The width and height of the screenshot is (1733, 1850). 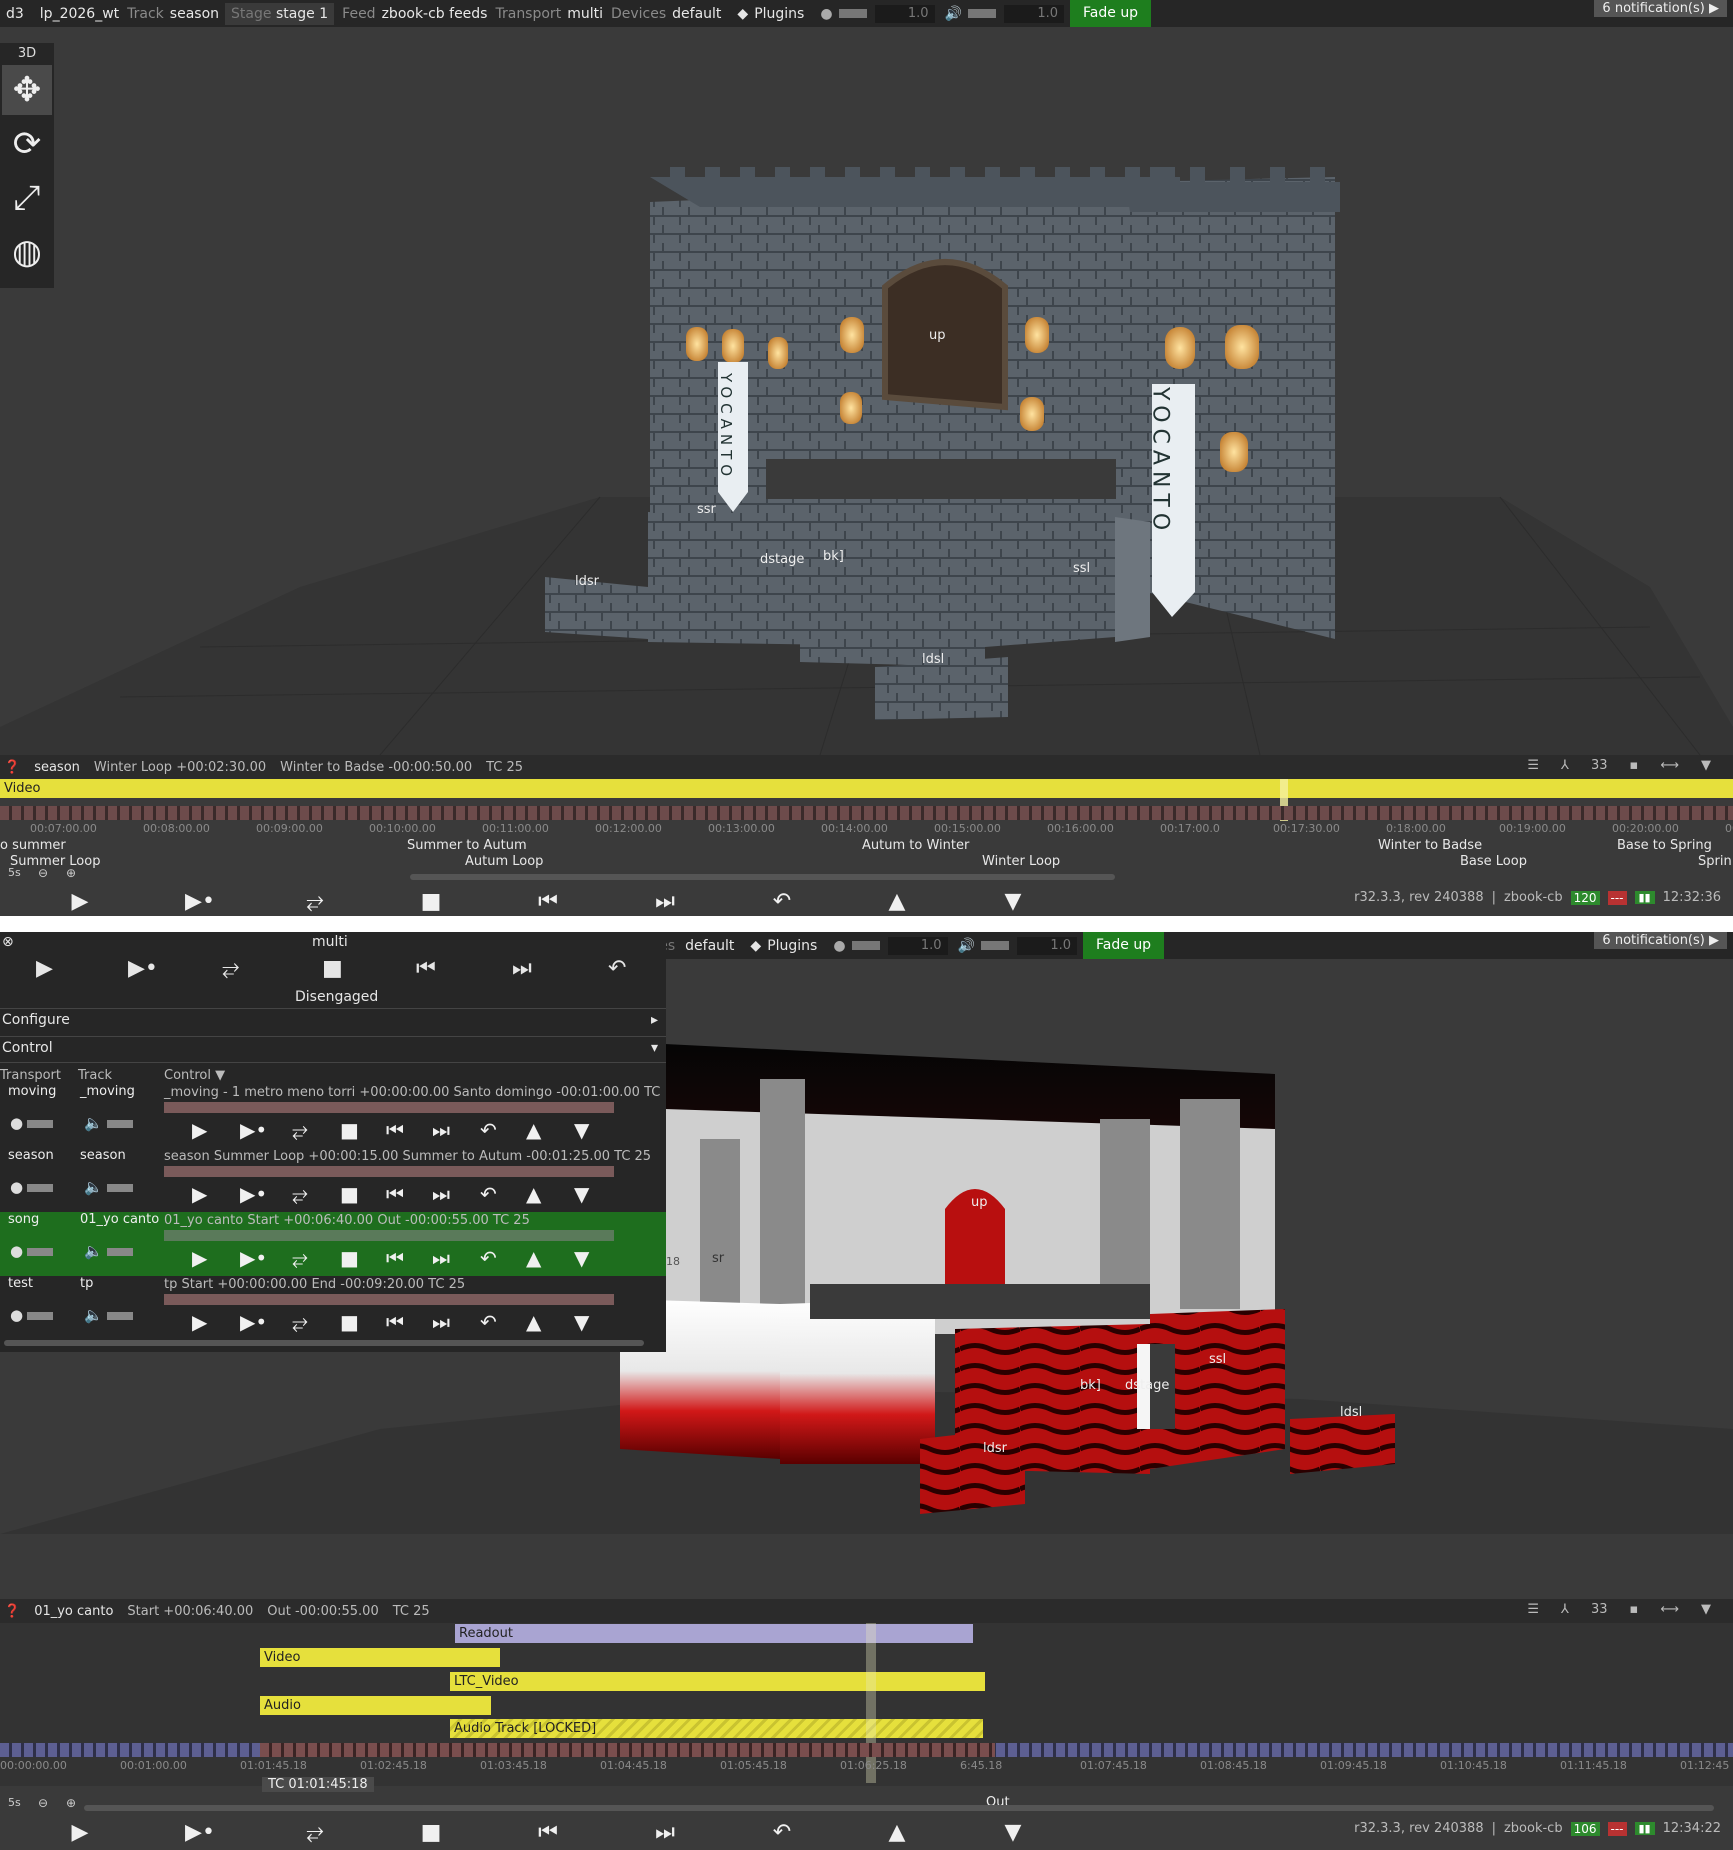 I want to click on section-label: Base Loop, so click(x=1493, y=861).